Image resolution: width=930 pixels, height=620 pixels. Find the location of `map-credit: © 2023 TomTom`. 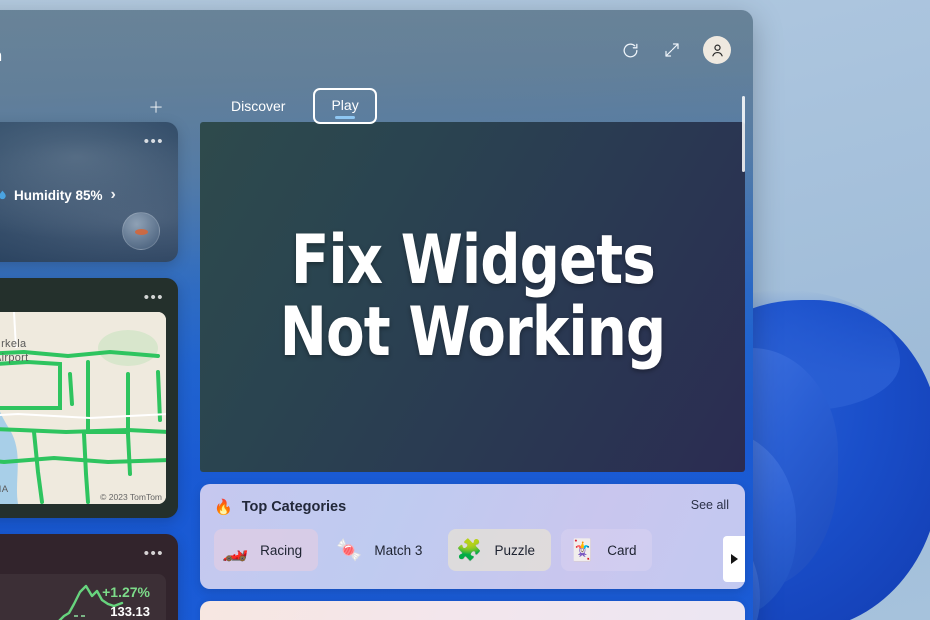

map-credit: © 2023 TomTom is located at coordinates (131, 497).